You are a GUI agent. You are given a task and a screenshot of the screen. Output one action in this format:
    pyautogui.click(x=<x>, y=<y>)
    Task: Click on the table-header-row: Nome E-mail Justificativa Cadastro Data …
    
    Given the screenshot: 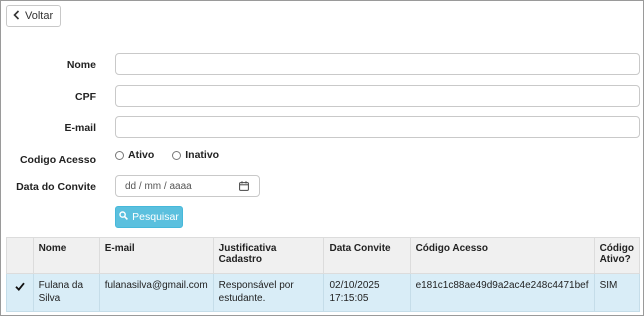 What is the action you would take?
    pyautogui.click(x=323, y=255)
    